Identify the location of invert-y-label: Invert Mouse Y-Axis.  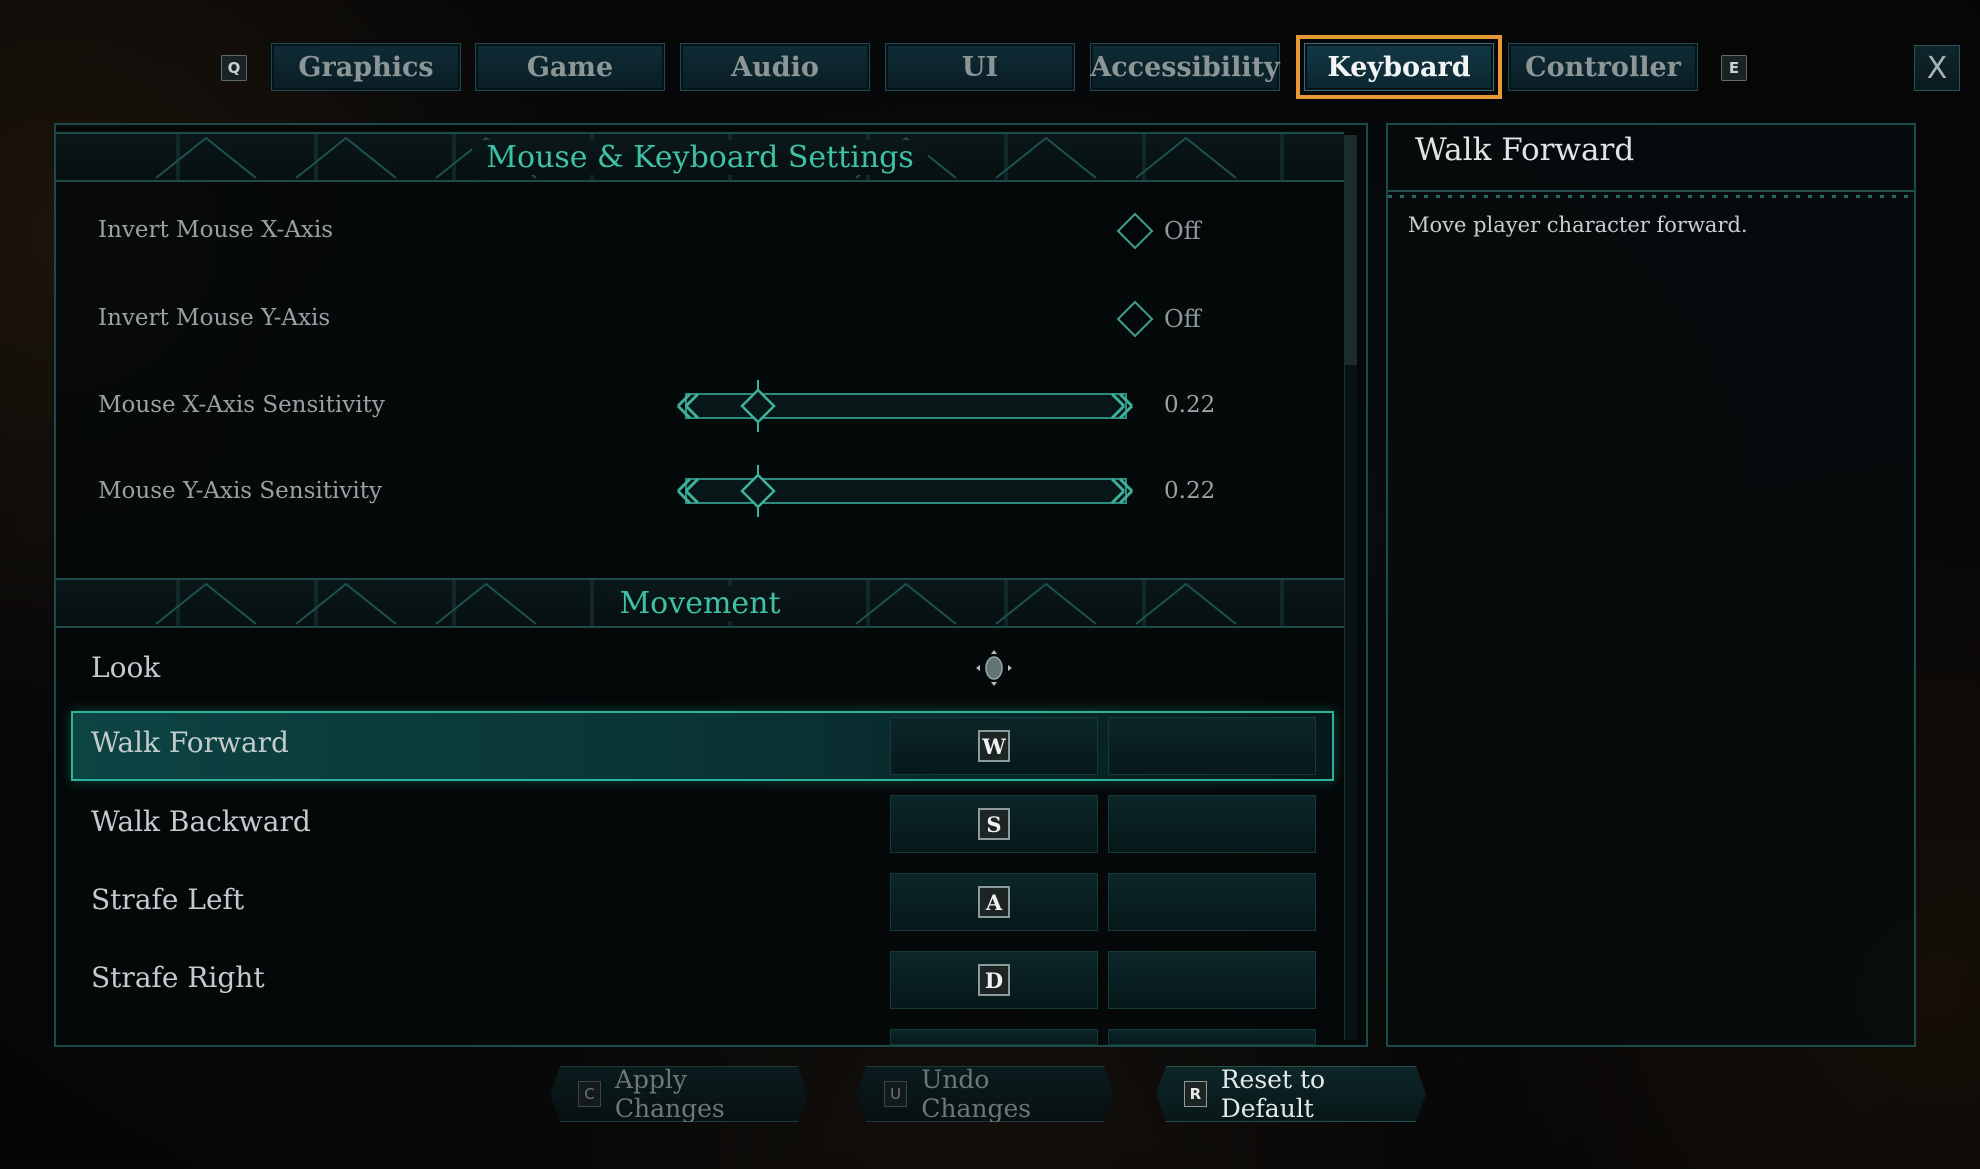
(214, 318).